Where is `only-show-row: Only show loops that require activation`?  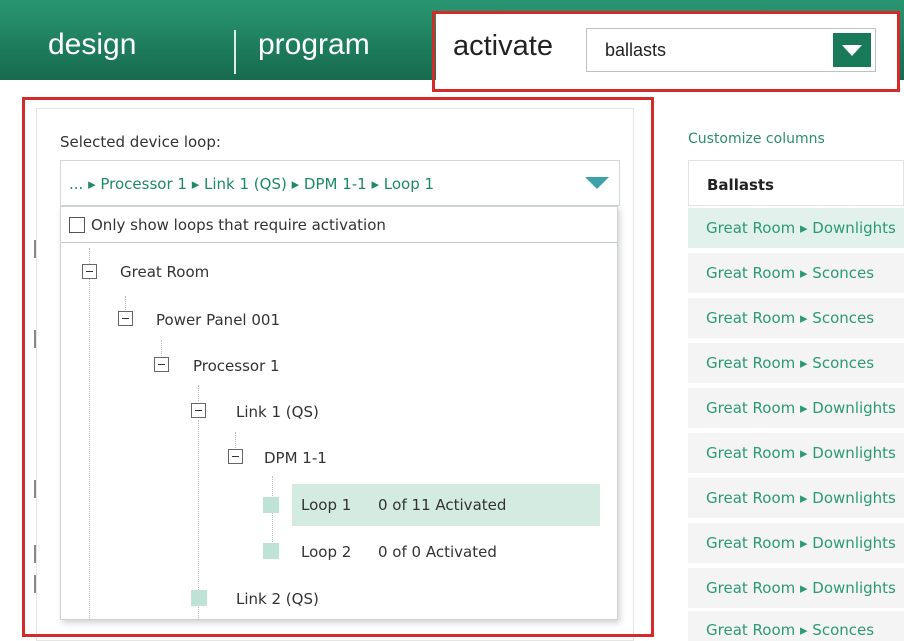
only-show-row: Only show loops that require activation is located at coordinates (339, 225).